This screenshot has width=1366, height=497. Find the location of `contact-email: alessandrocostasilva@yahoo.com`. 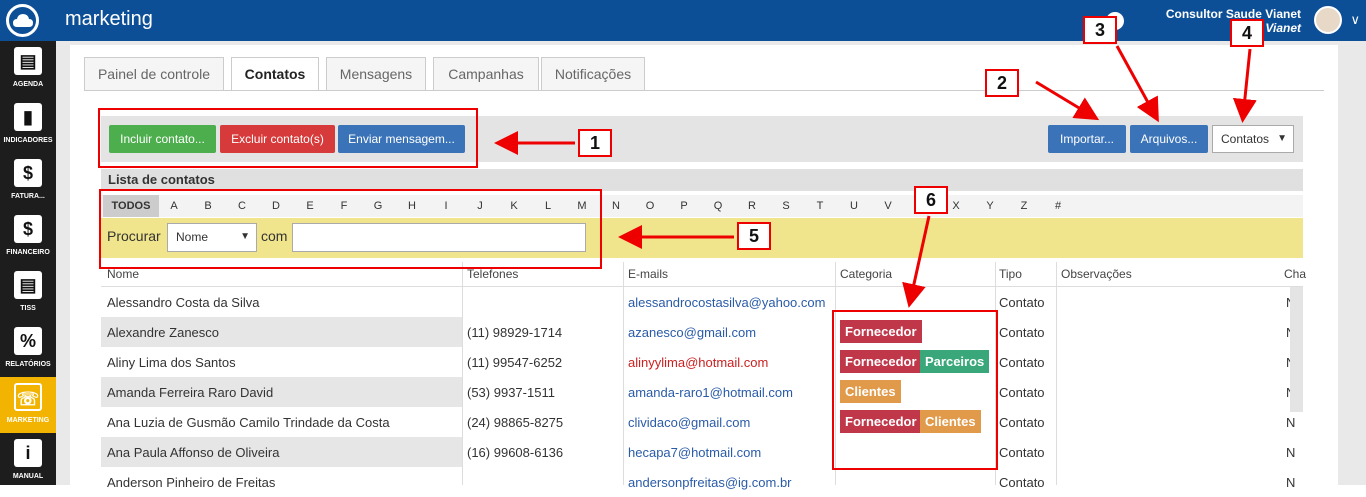

contact-email: alessandrocostasilva@yahoo.com is located at coordinates (726, 302).